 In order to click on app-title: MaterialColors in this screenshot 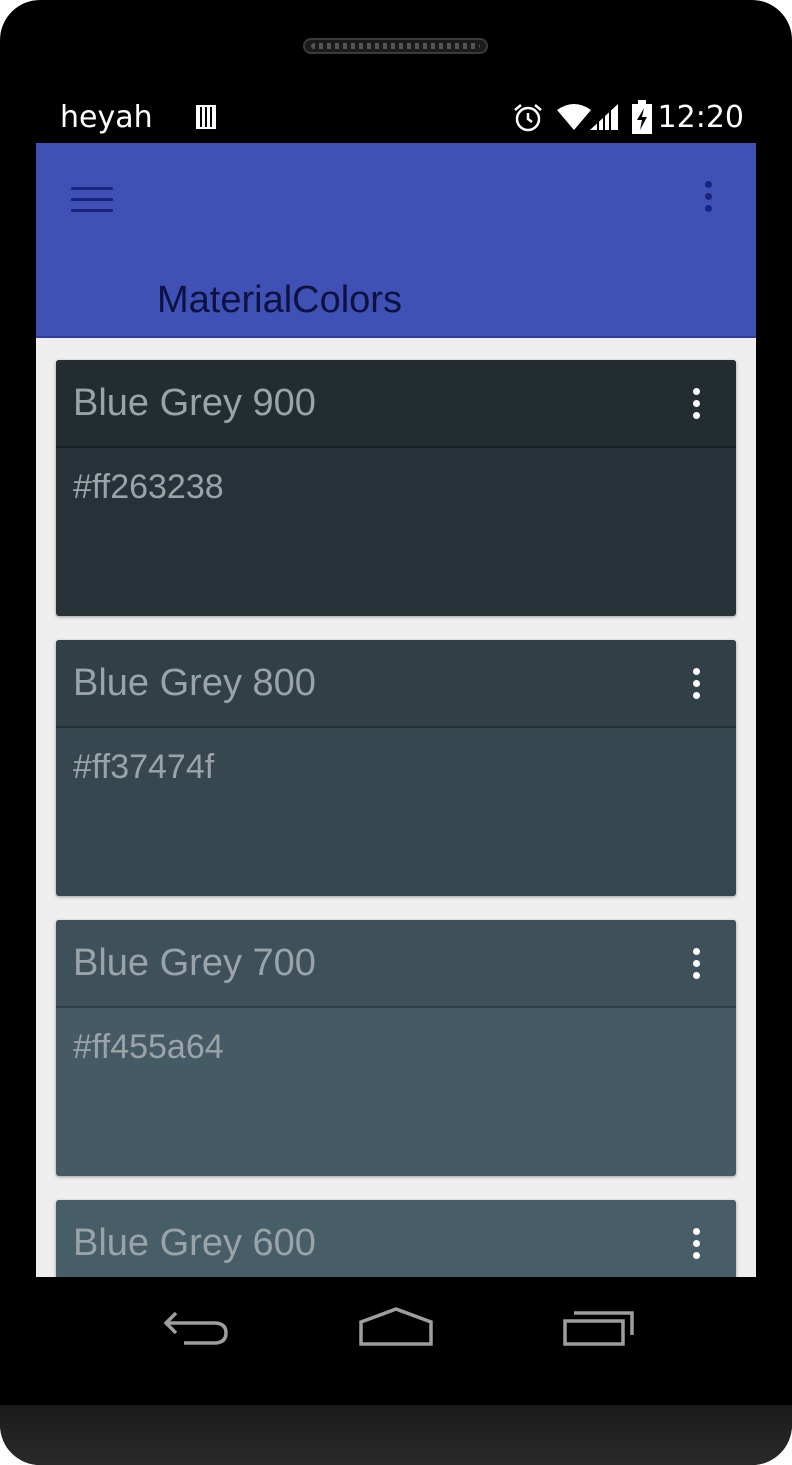, I will do `click(279, 300)`.